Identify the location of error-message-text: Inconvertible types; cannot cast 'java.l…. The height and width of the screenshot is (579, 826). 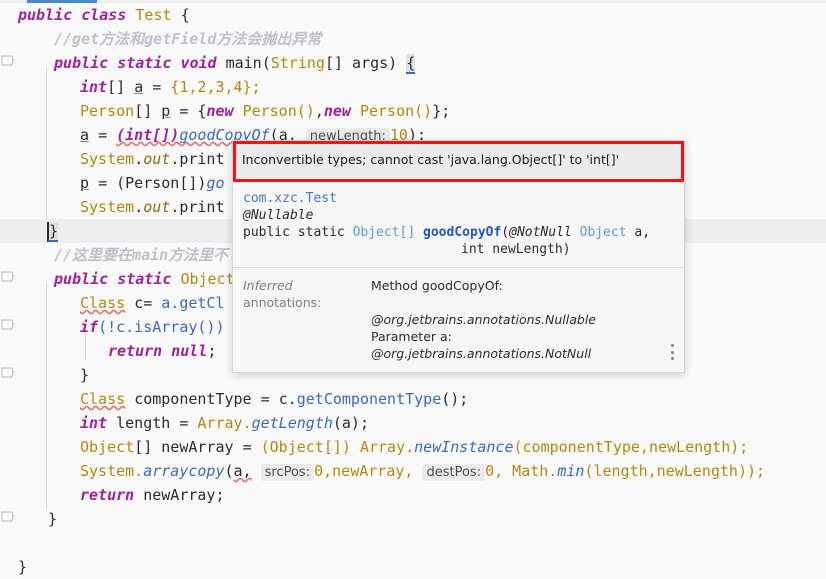
(431, 159).